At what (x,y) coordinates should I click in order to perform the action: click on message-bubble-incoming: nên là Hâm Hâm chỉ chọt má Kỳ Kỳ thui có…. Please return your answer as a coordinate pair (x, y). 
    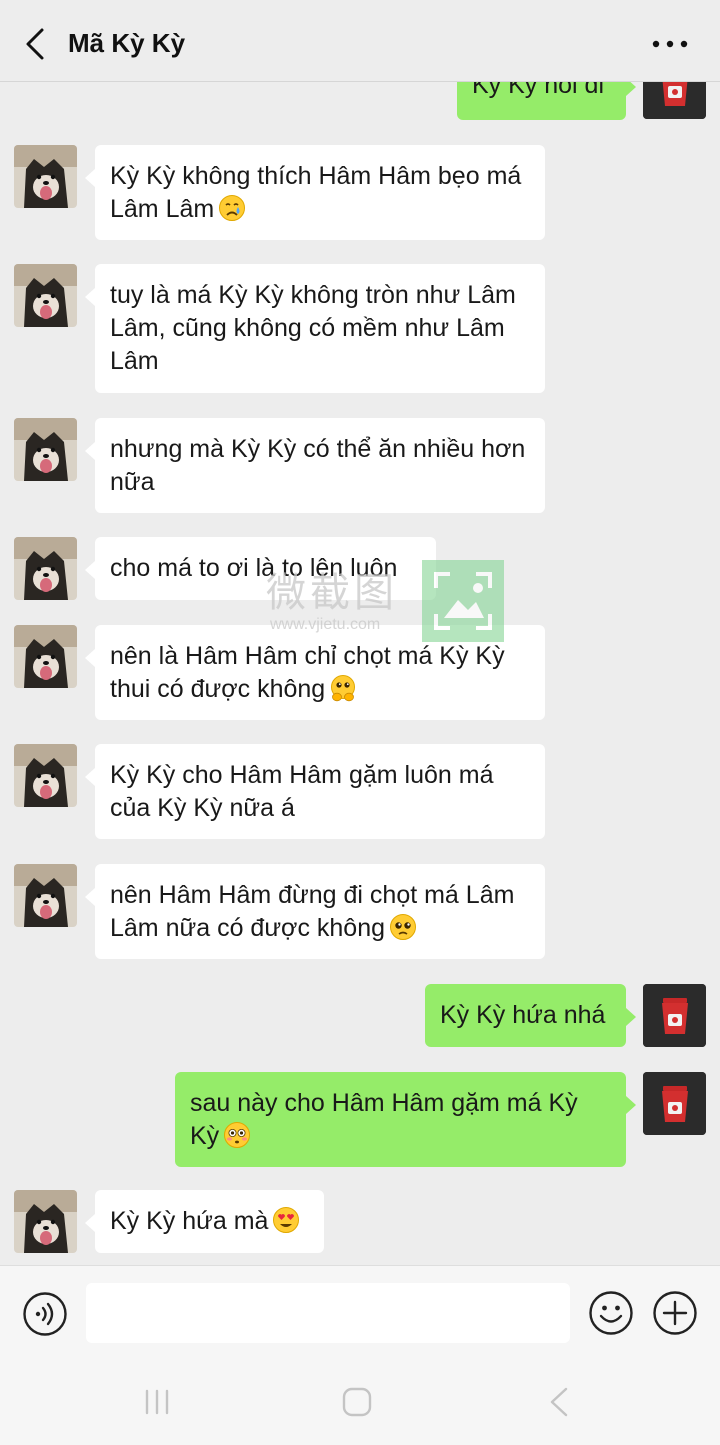
    Looking at the image, I should click on (315, 672).